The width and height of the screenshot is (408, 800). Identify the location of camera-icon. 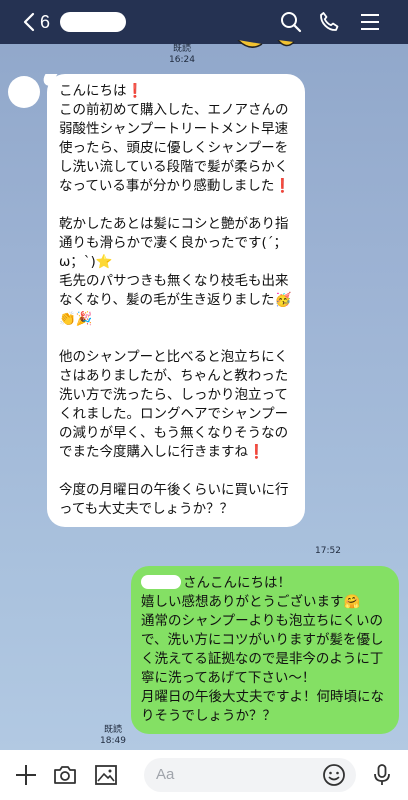
(65, 775).